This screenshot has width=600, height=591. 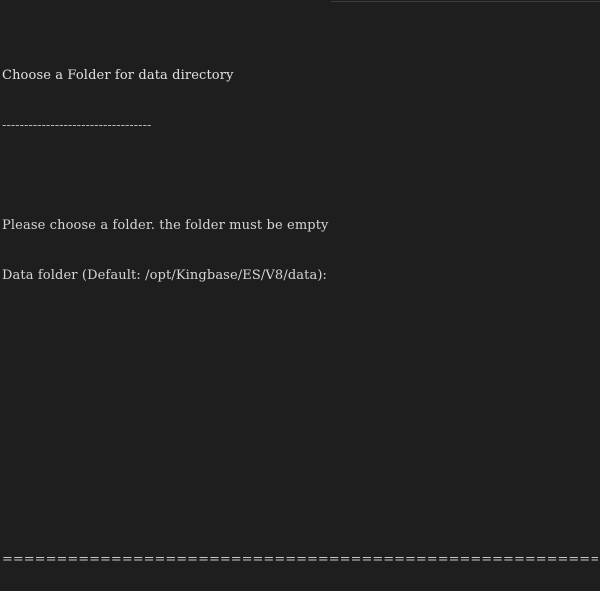 I want to click on section-heading-choose-folder: Choose a Folder for data directory, so click(x=118, y=75).